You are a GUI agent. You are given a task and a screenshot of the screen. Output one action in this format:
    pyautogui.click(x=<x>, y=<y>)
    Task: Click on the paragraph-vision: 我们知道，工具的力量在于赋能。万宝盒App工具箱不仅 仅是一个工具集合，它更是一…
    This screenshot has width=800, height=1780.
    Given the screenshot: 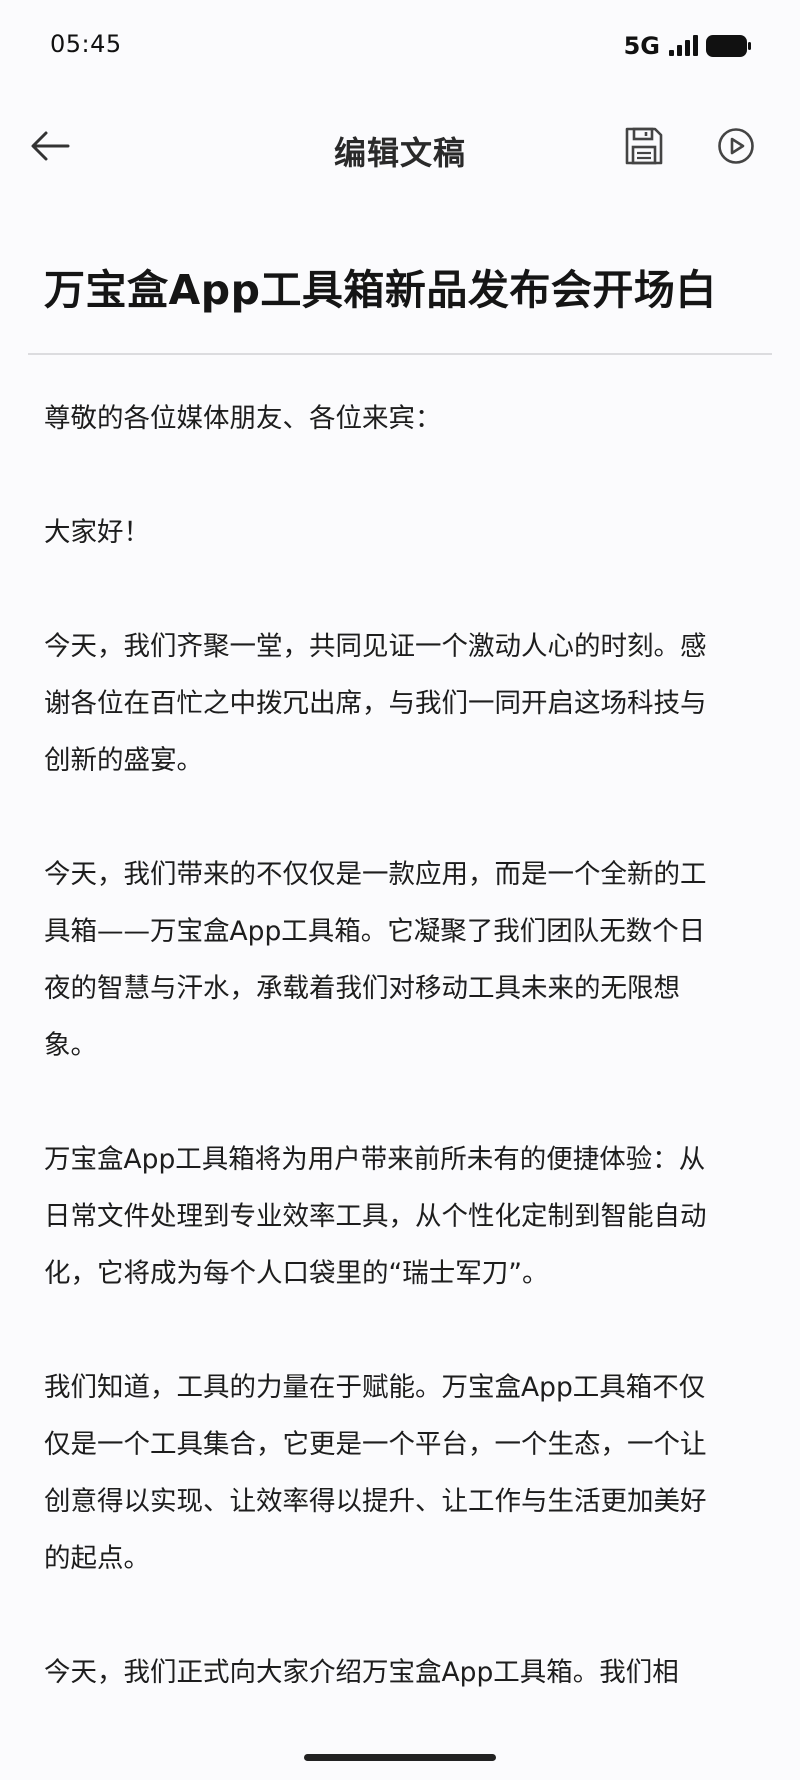 What is the action you would take?
    pyautogui.click(x=375, y=1473)
    